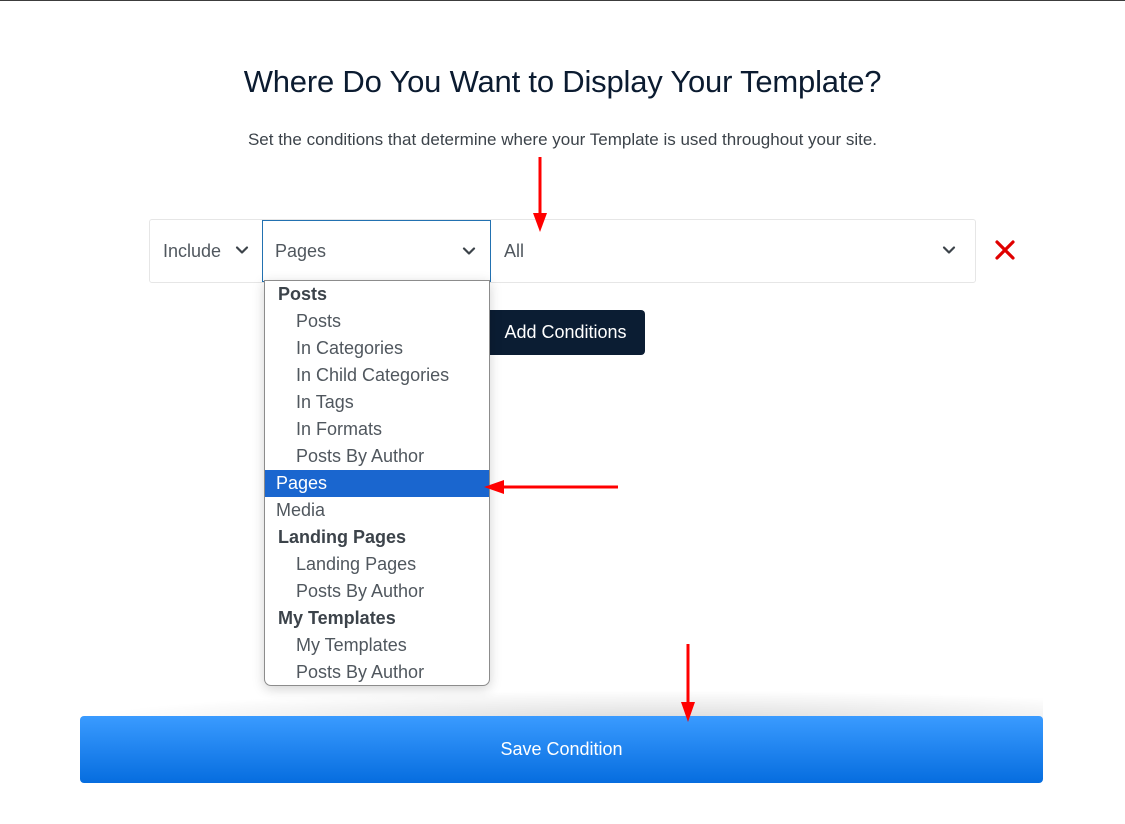 This screenshot has height=824, width=1125. What do you see at coordinates (377, 645) in the screenshot?
I see `dropdown-option: My Templates` at bounding box center [377, 645].